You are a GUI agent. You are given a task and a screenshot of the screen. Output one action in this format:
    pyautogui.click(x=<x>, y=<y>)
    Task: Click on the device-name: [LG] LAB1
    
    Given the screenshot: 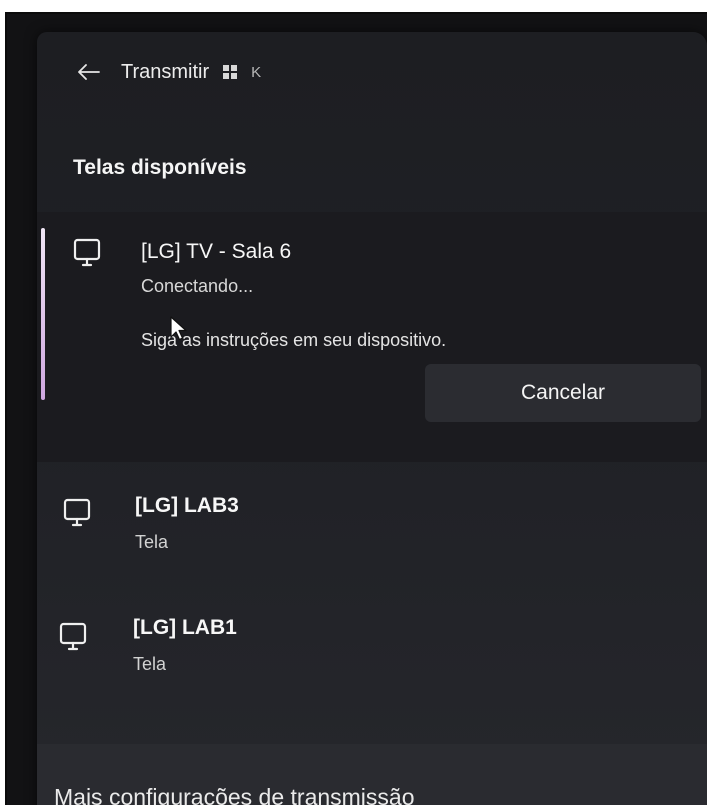 What is the action you would take?
    pyautogui.click(x=185, y=627)
    